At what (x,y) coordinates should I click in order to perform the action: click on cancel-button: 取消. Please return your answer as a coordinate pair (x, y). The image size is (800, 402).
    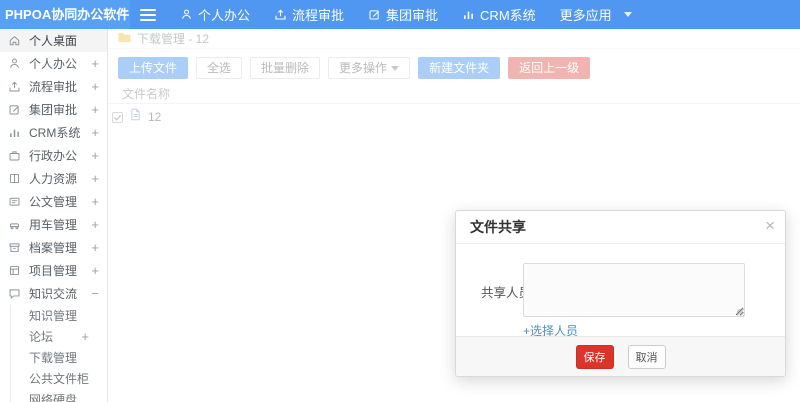
    Looking at the image, I should click on (646, 356).